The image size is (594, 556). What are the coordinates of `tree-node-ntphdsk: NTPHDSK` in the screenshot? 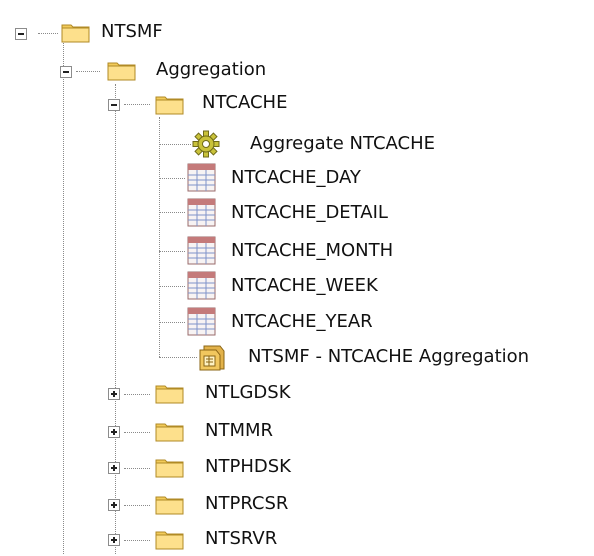 It's located at (297, 468).